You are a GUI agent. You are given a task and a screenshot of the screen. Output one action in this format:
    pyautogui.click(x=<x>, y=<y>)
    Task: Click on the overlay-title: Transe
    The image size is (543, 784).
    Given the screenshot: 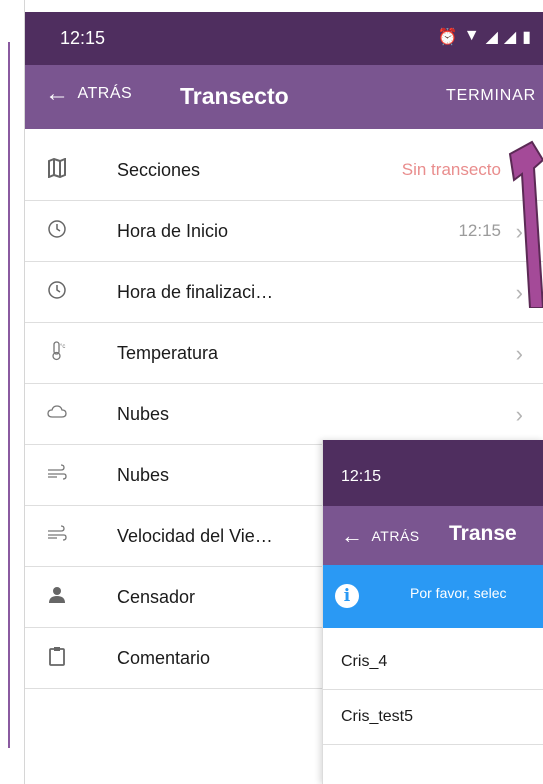 What is the action you would take?
    pyautogui.click(x=483, y=533)
    